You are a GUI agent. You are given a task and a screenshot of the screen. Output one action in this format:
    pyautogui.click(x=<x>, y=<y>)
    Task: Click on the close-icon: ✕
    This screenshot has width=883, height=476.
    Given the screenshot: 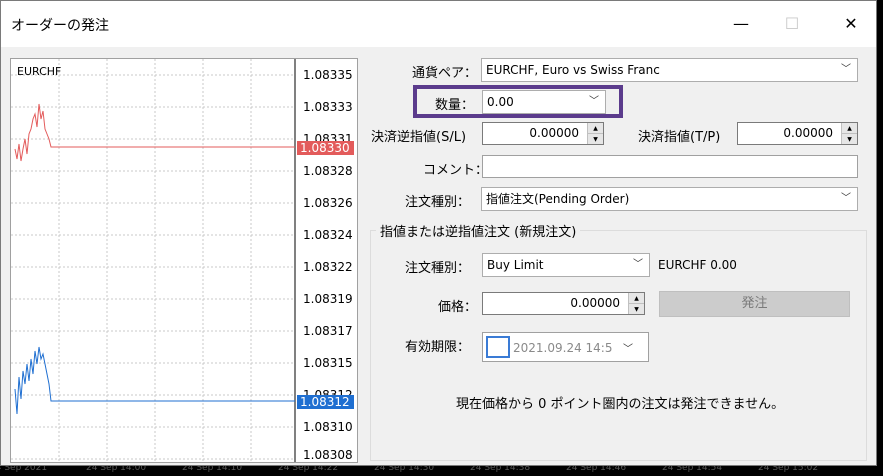 What is the action you would take?
    pyautogui.click(x=851, y=23)
    